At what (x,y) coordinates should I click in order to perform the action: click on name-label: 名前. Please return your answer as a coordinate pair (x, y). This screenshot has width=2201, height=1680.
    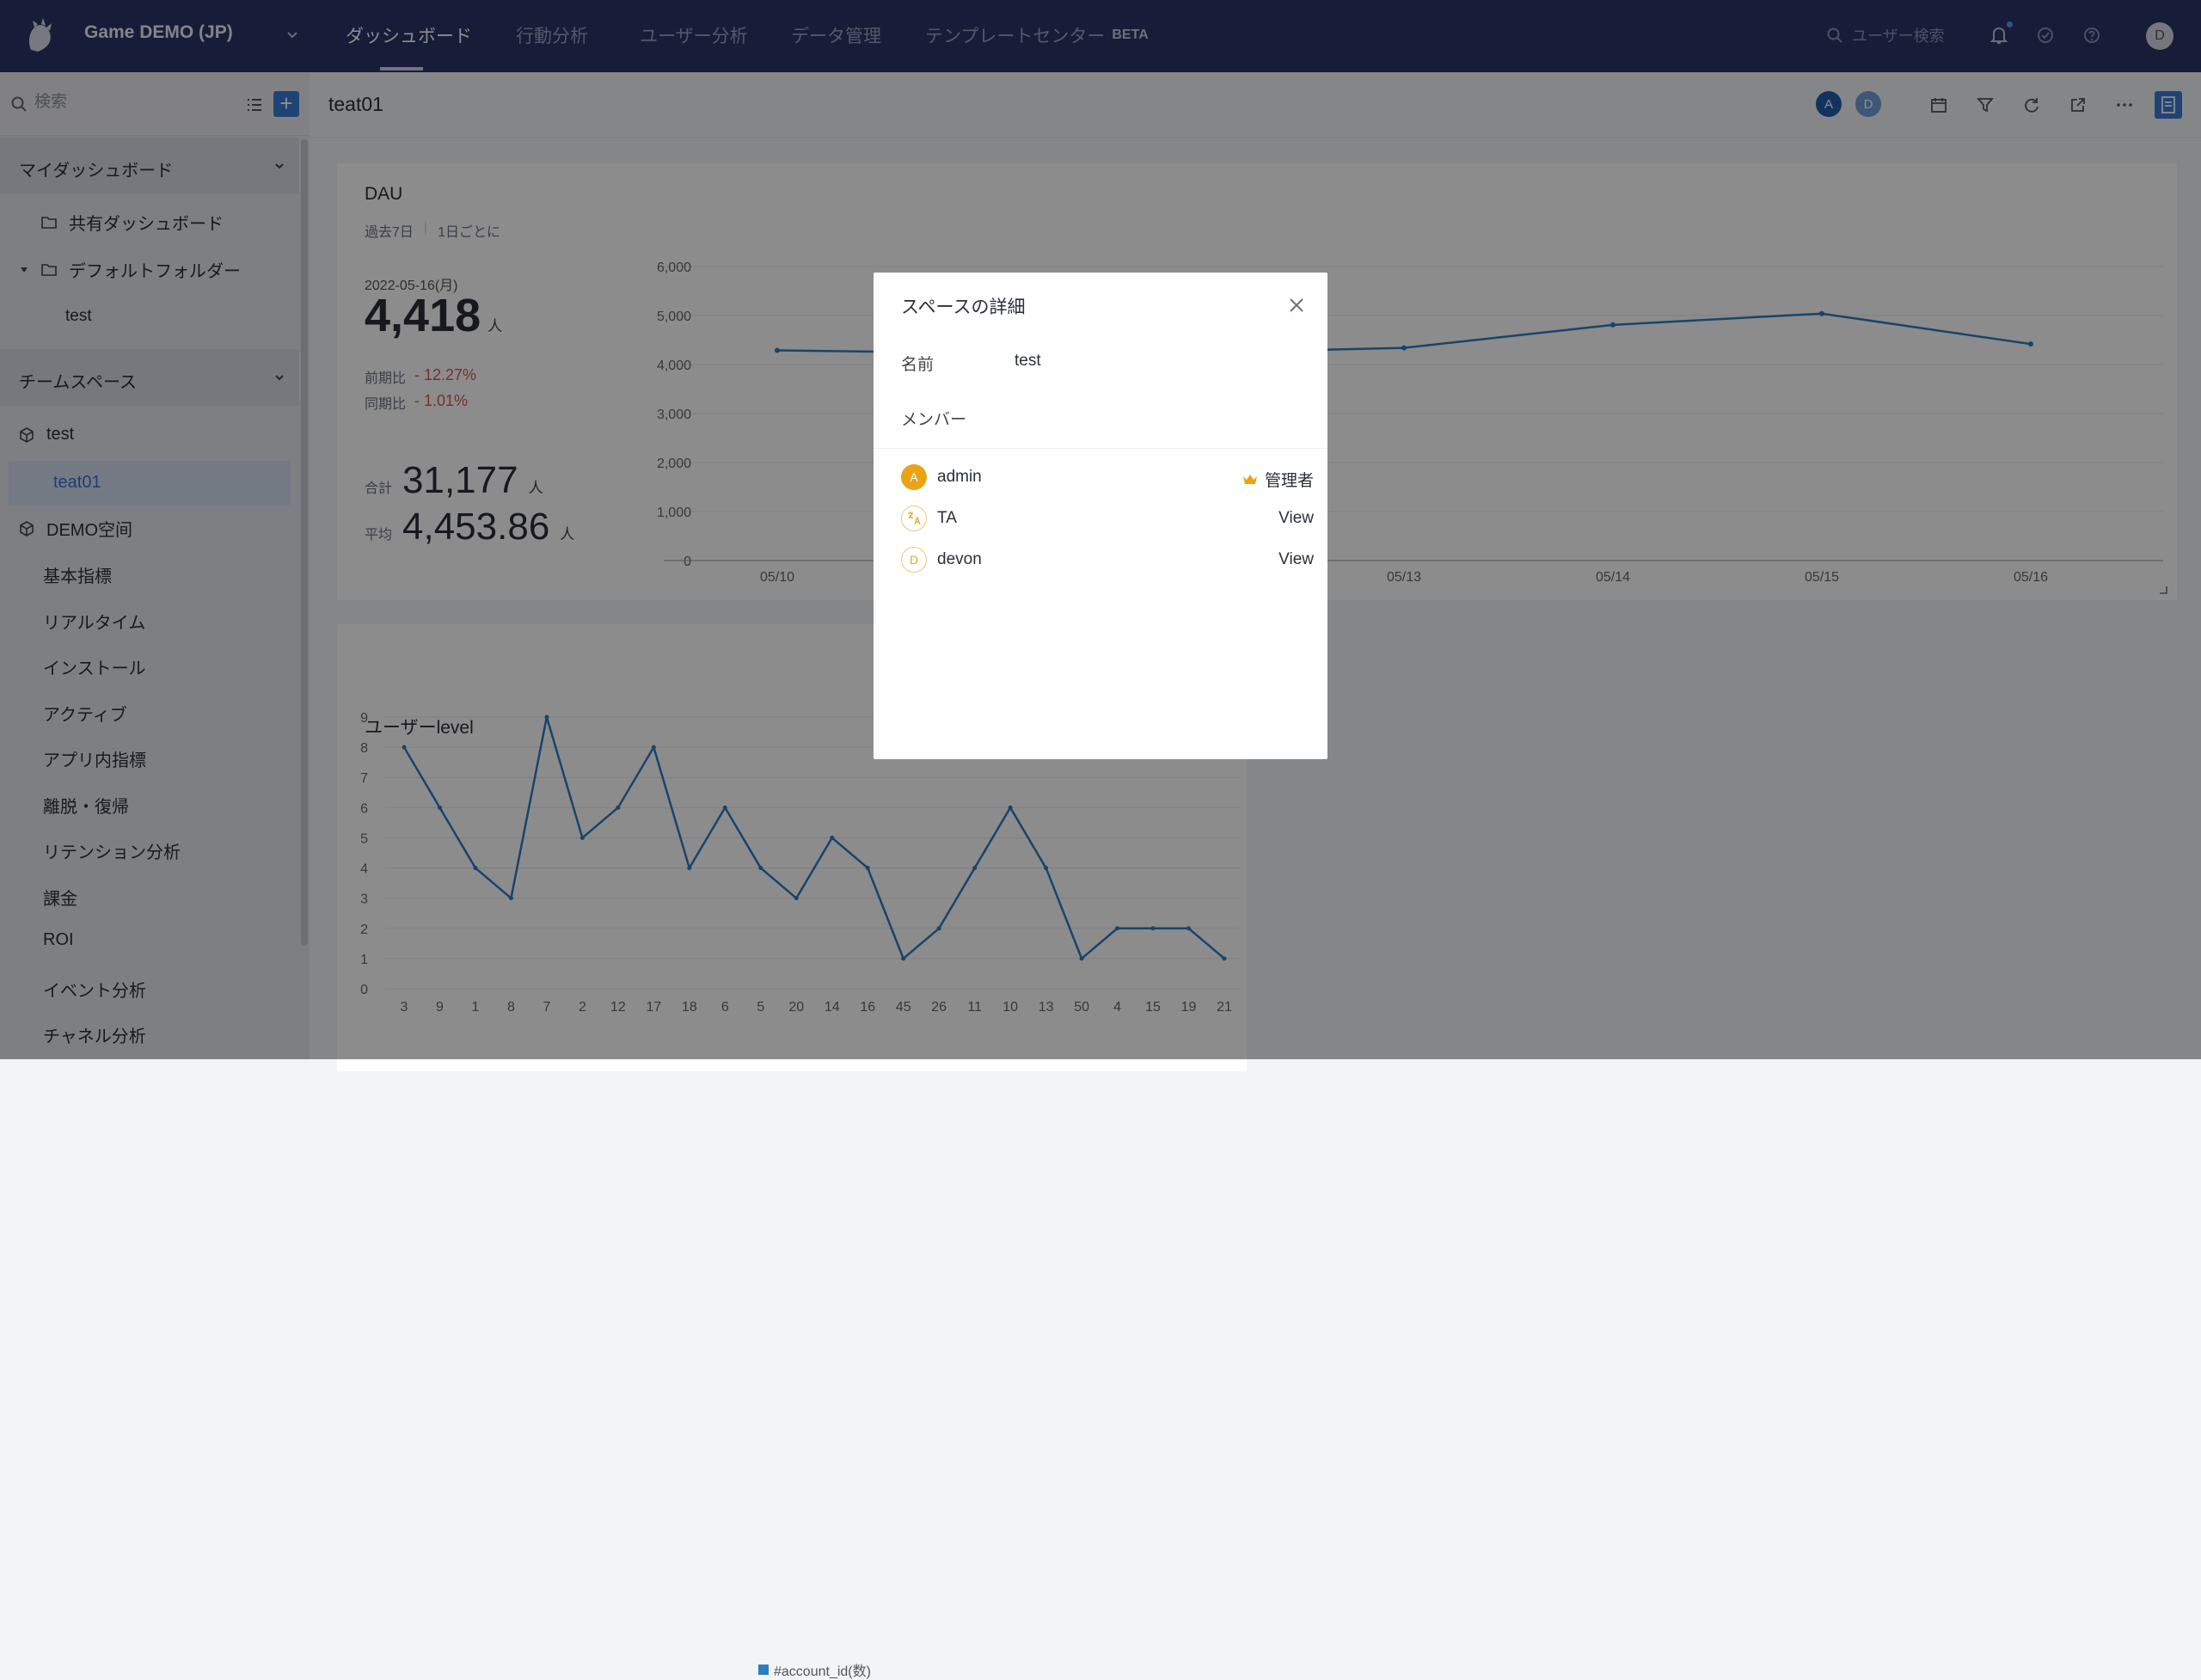
    Looking at the image, I should click on (918, 365).